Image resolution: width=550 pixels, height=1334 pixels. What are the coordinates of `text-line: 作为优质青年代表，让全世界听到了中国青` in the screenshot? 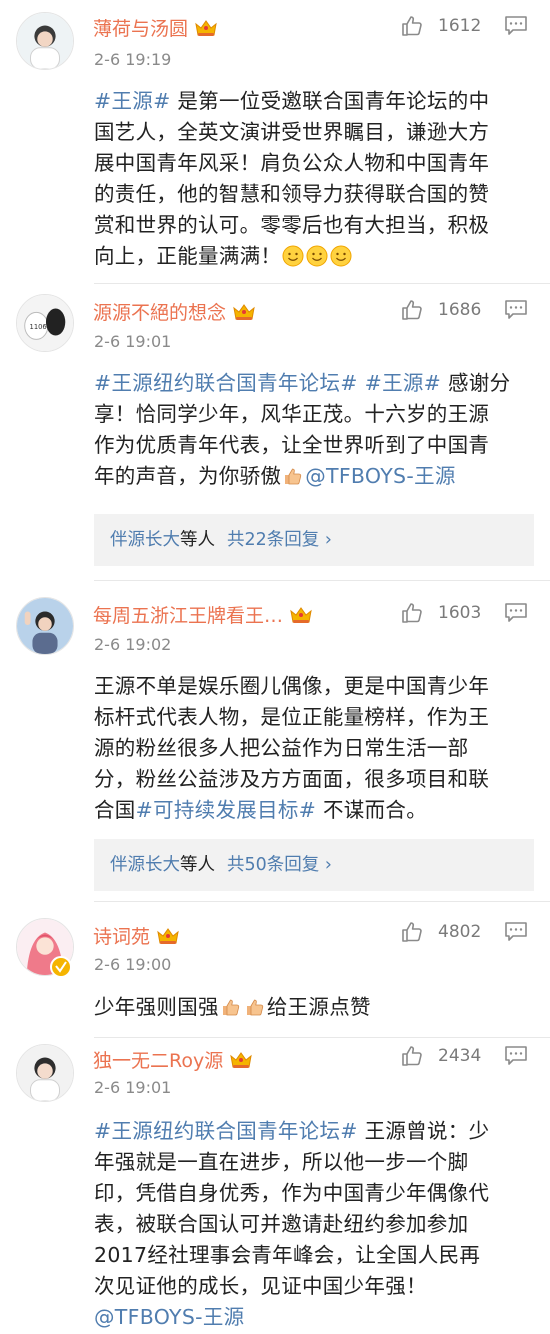 It's located at (292, 445).